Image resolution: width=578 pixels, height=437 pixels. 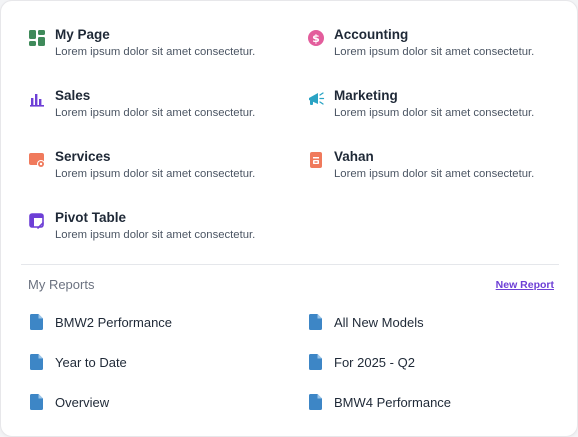 What do you see at coordinates (419, 362) in the screenshot?
I see `report-item: For 2025 - Q2` at bounding box center [419, 362].